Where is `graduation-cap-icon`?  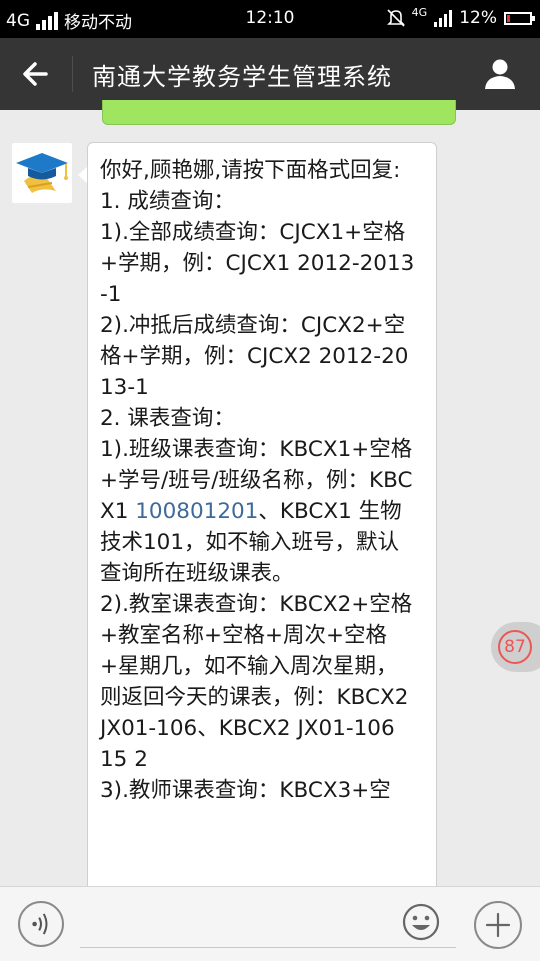 graduation-cap-icon is located at coordinates (42, 173).